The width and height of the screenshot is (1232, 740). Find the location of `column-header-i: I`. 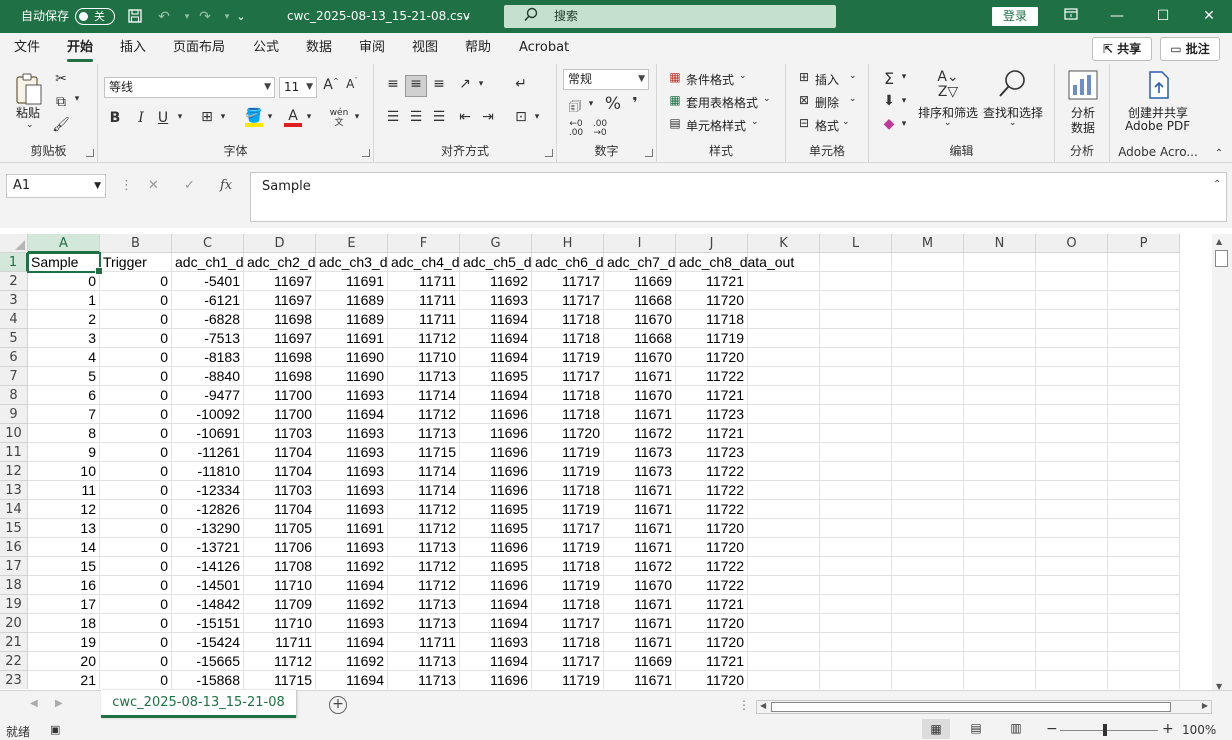

column-header-i: I is located at coordinates (640, 243).